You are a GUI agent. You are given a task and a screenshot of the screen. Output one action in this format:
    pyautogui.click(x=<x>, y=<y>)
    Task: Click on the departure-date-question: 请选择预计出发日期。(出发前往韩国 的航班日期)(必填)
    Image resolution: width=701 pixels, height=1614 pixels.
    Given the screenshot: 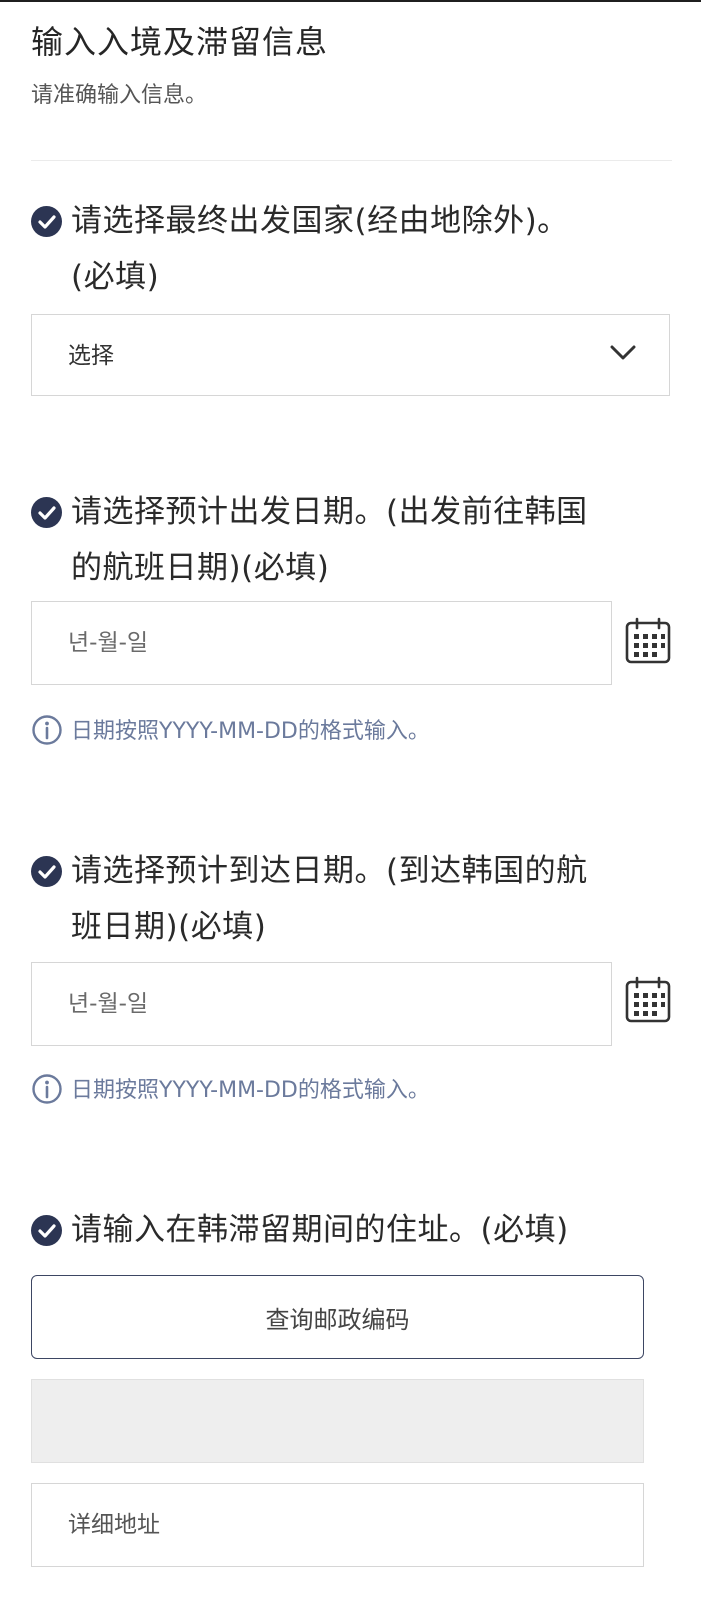 What is the action you would take?
    pyautogui.click(x=351, y=540)
    